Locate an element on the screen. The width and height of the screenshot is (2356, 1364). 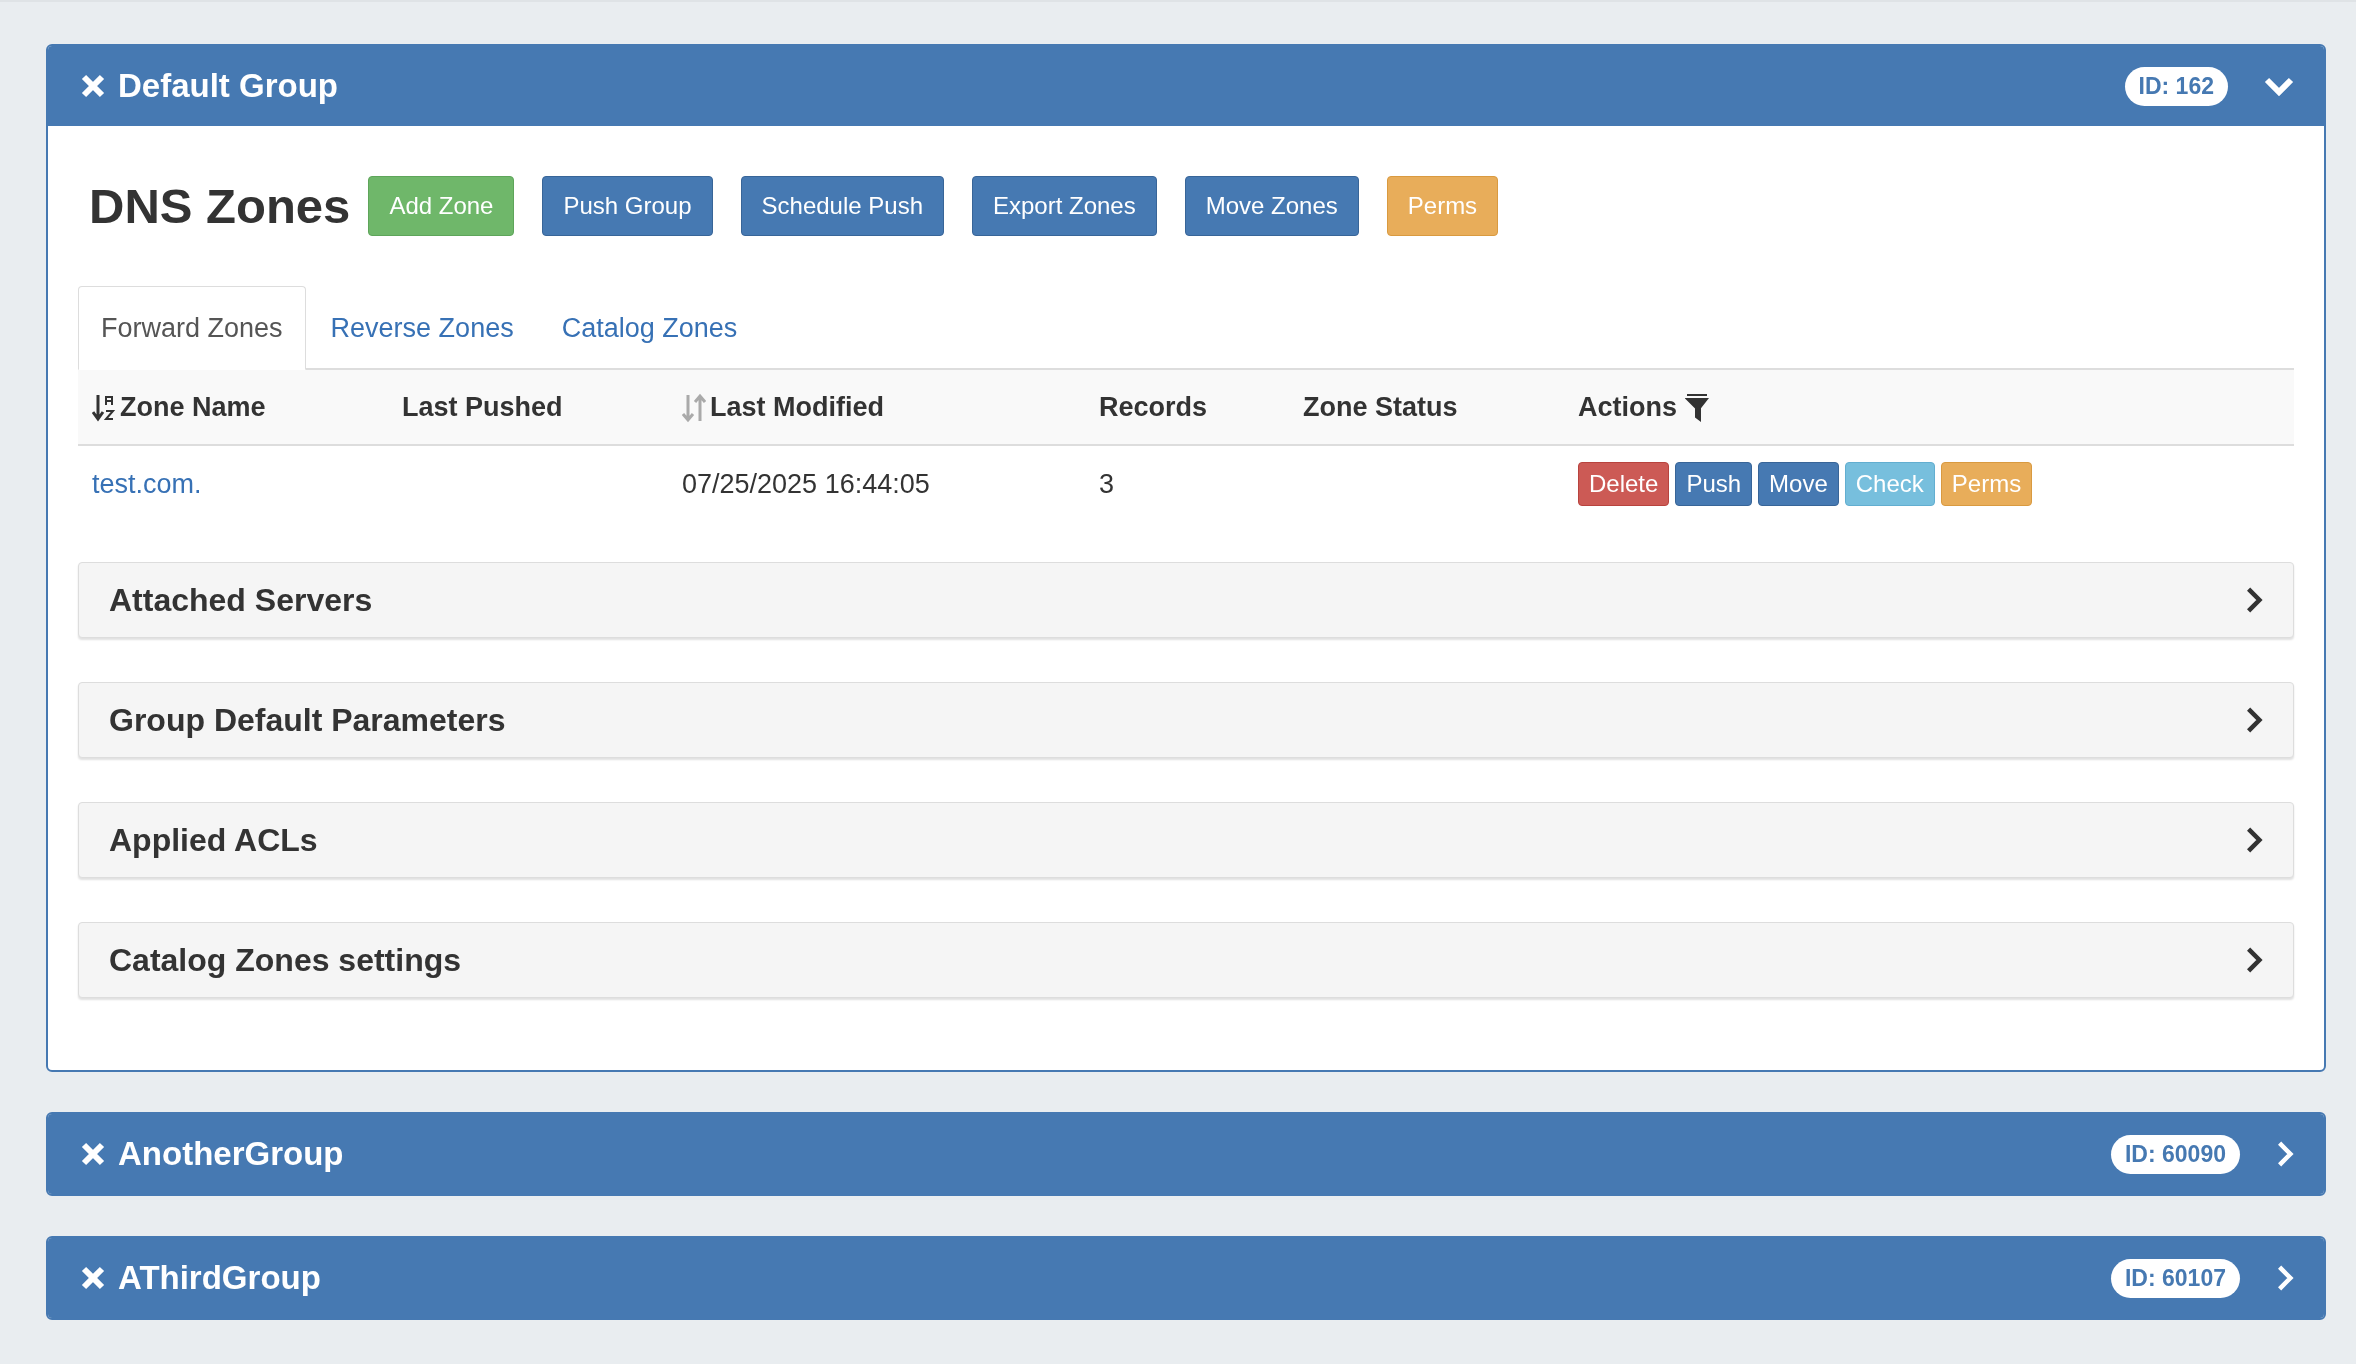
section-title: Group Default Parameters is located at coordinates (307, 720).